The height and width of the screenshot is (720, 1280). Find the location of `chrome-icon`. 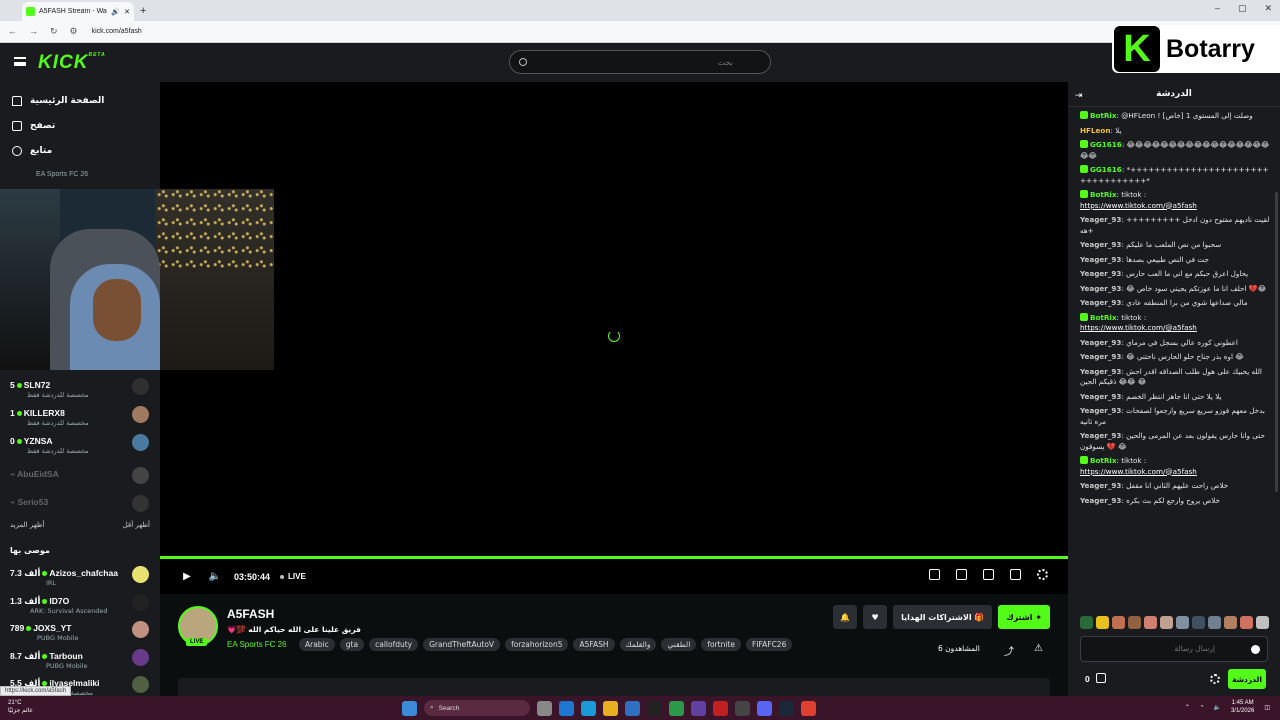

chrome-icon is located at coordinates (808, 708).